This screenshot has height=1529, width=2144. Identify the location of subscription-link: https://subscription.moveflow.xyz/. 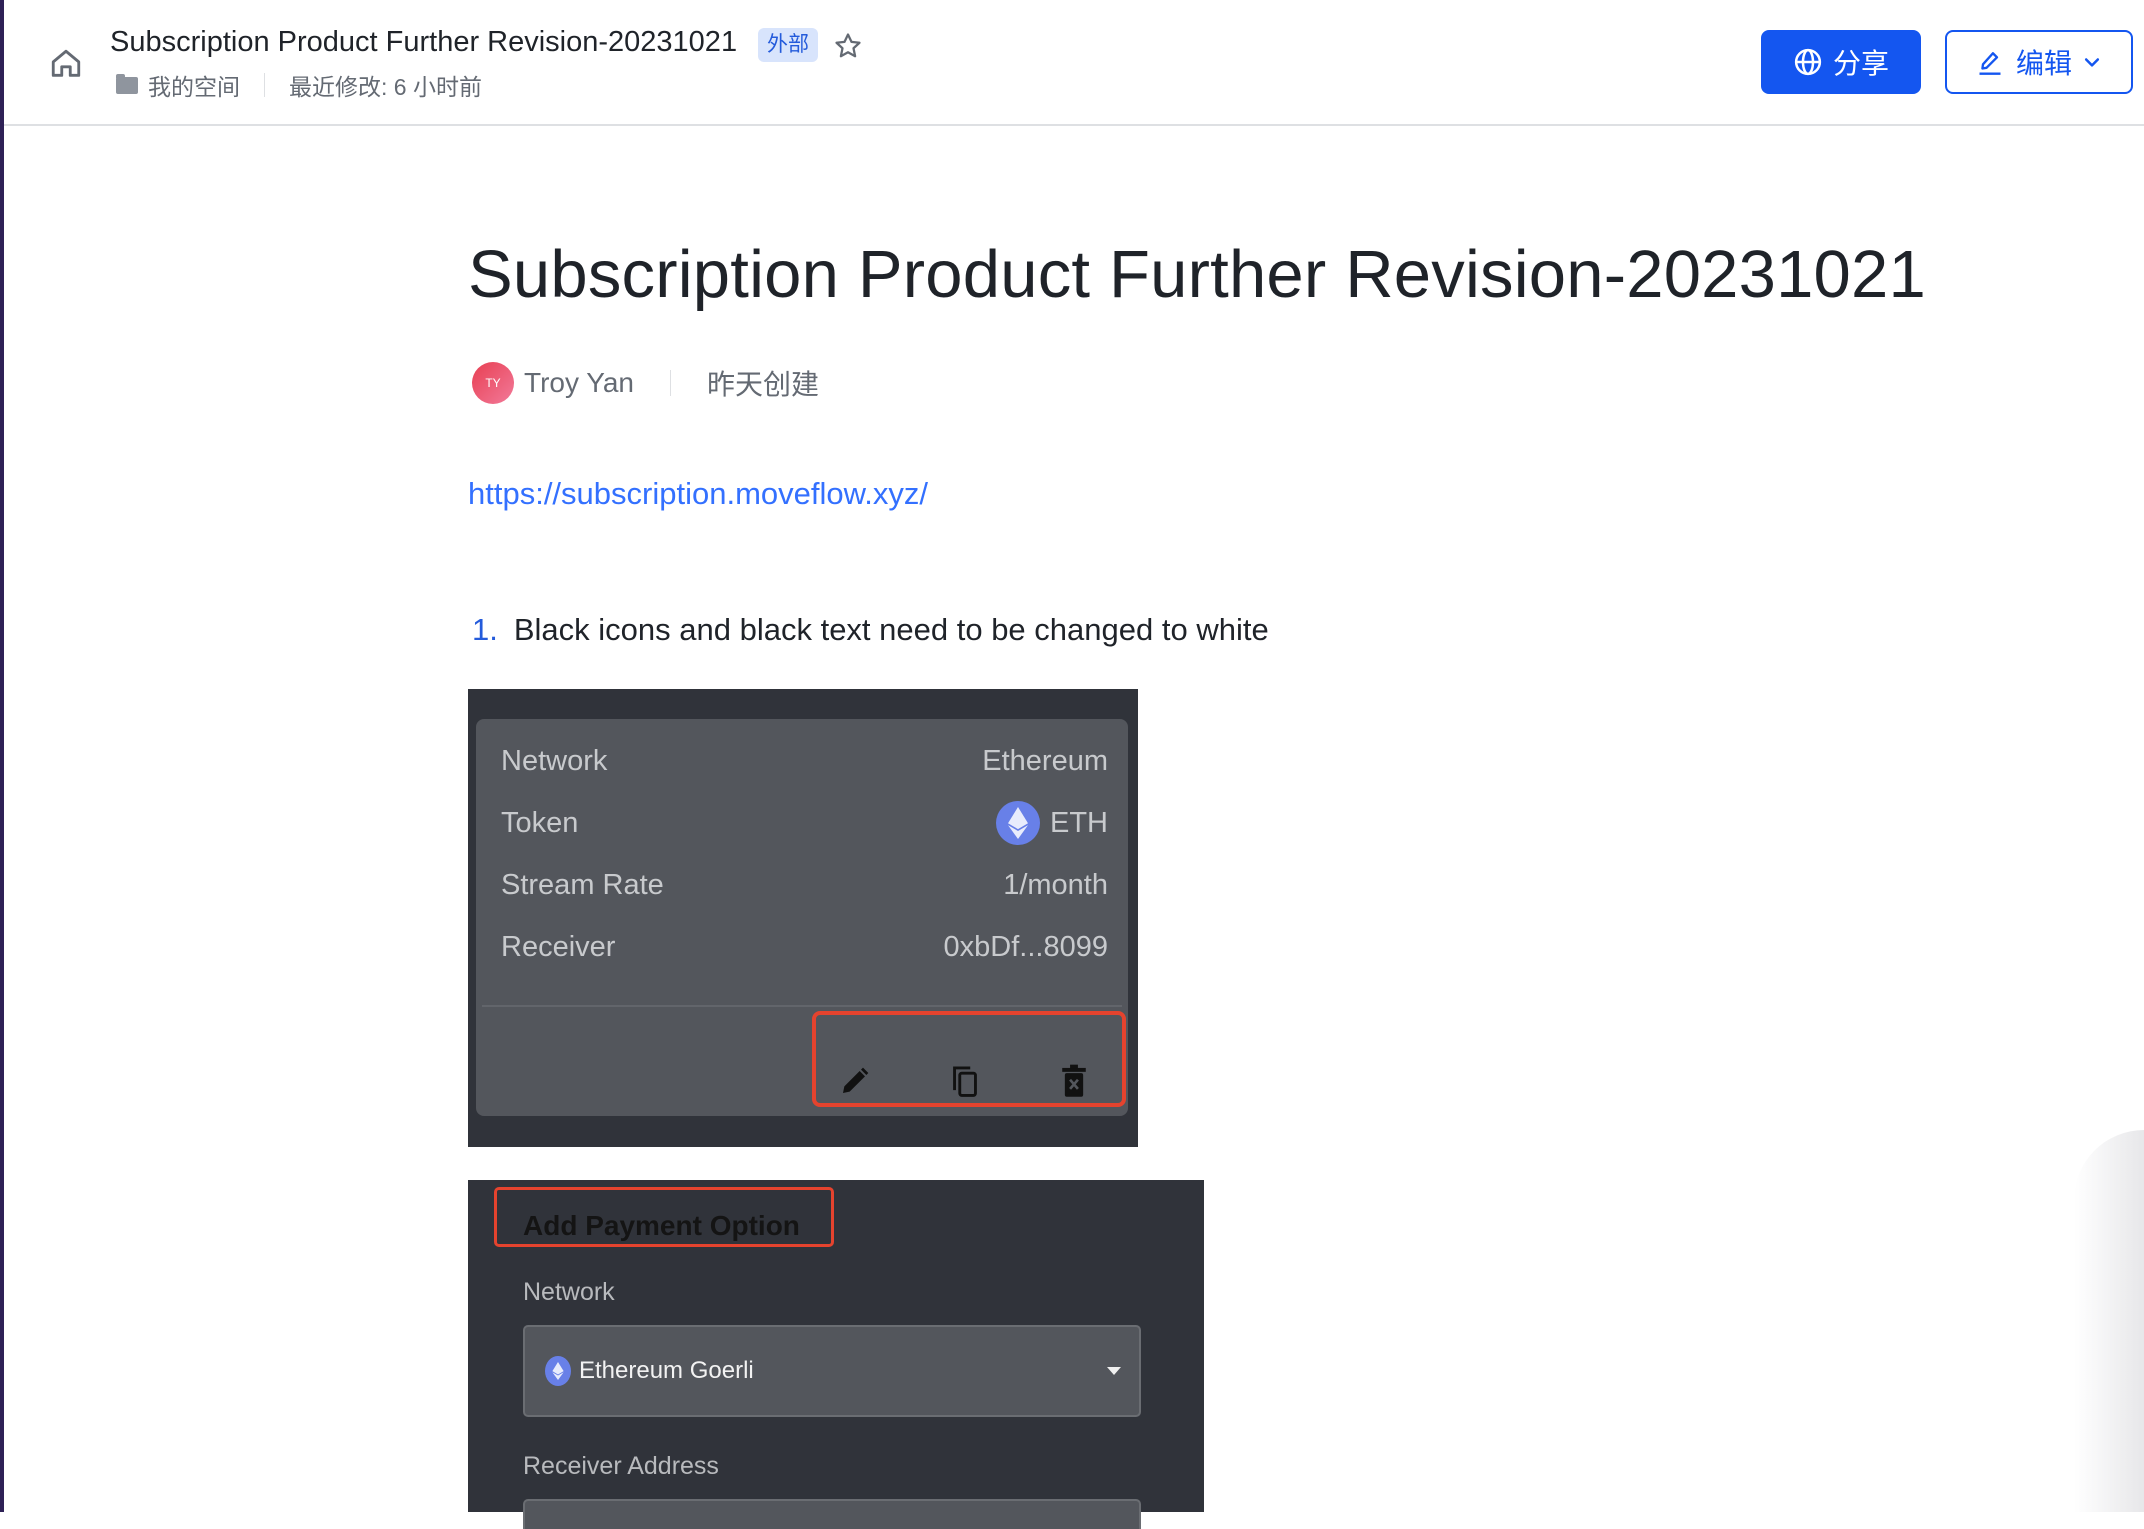
(698, 494).